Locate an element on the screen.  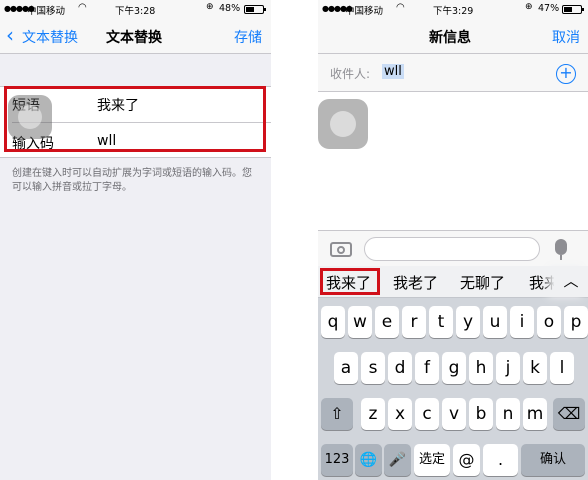
key-n: n is located at coordinates (508, 414).